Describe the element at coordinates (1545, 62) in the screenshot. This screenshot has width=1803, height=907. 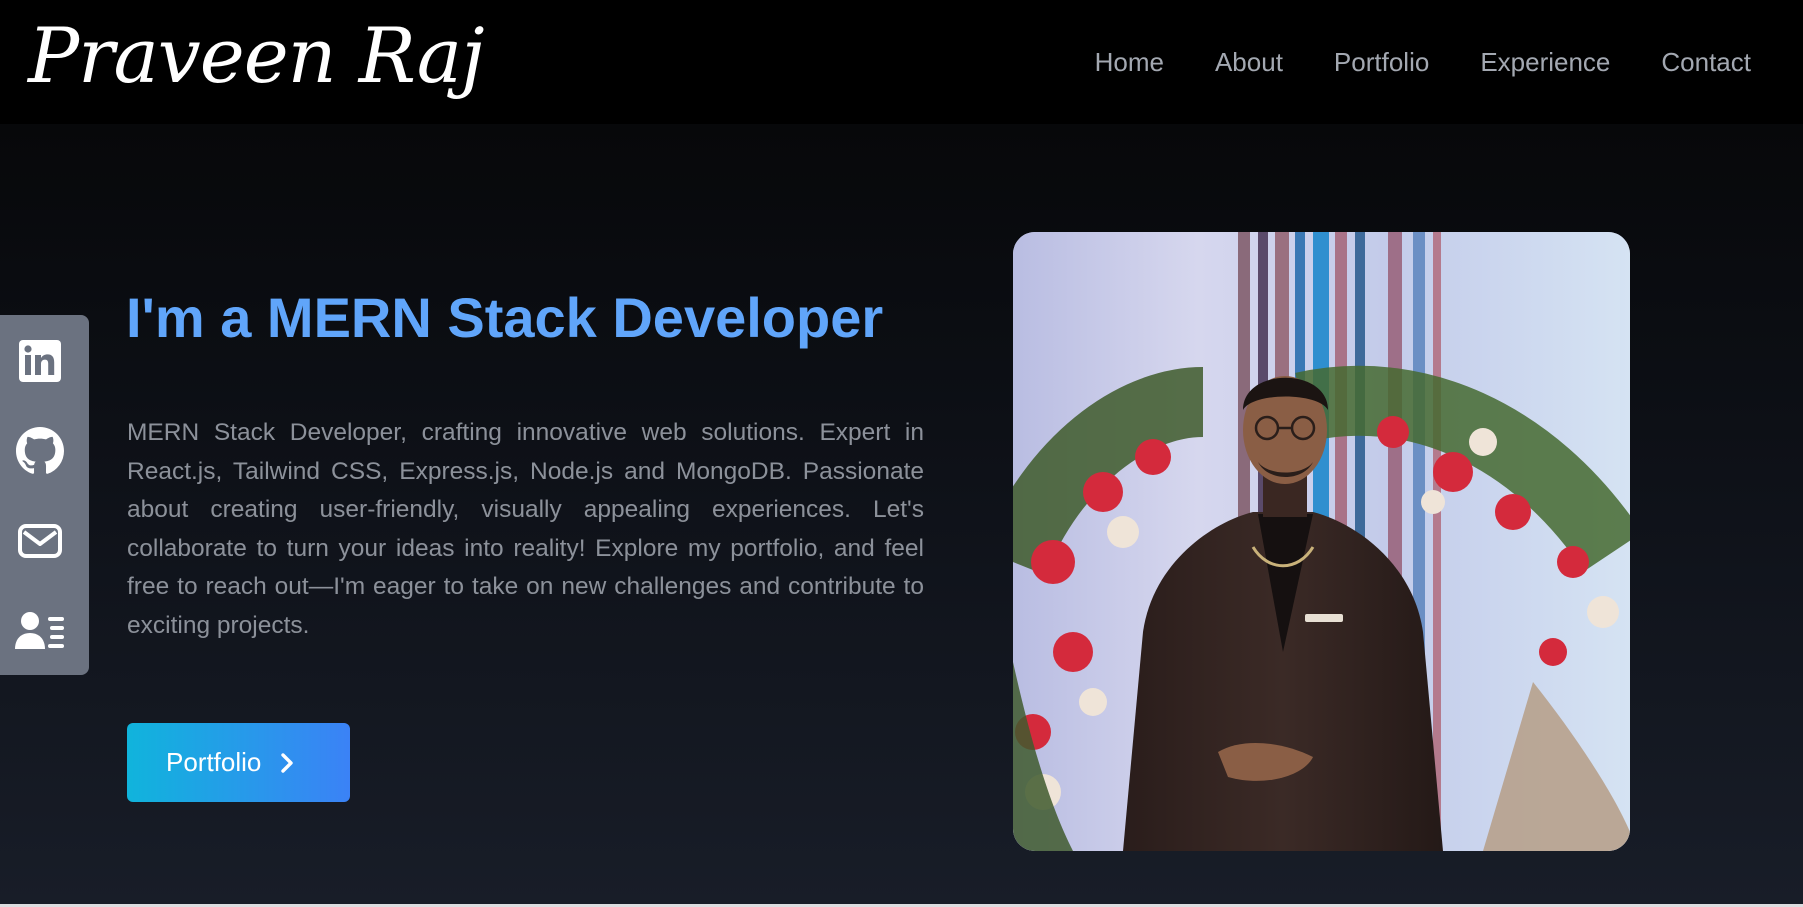
I see `nav-experience: Experience` at that location.